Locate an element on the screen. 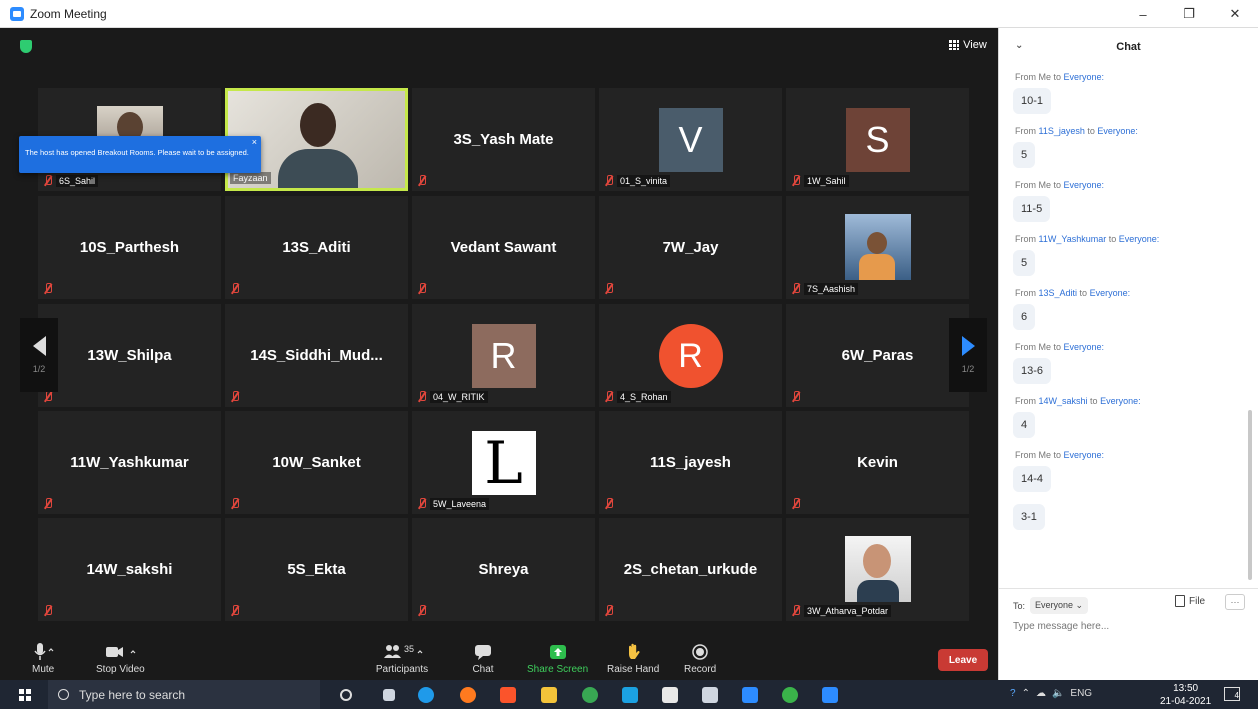  avatar: R is located at coordinates (503, 356).